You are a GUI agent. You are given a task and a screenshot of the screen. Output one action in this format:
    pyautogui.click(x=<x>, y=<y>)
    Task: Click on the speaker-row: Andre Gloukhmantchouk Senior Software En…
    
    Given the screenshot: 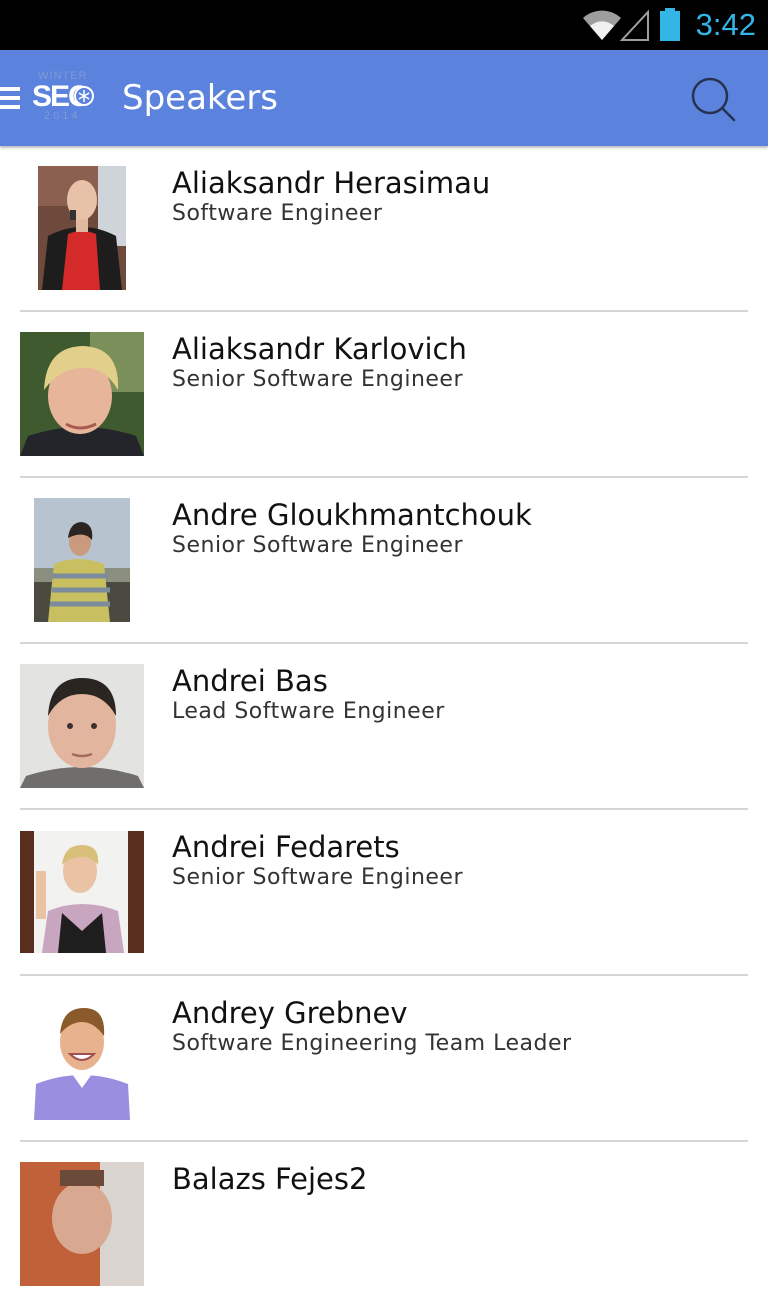 What is the action you would take?
    pyautogui.click(x=384, y=561)
    